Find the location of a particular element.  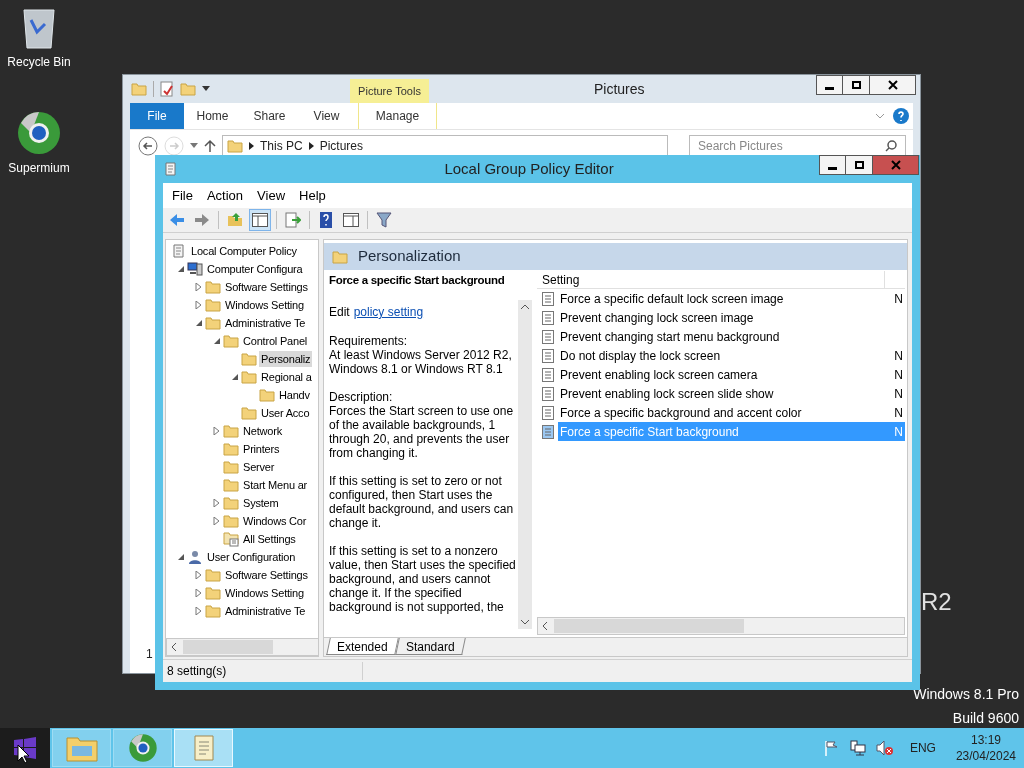

help-icon is located at coordinates (901, 116).